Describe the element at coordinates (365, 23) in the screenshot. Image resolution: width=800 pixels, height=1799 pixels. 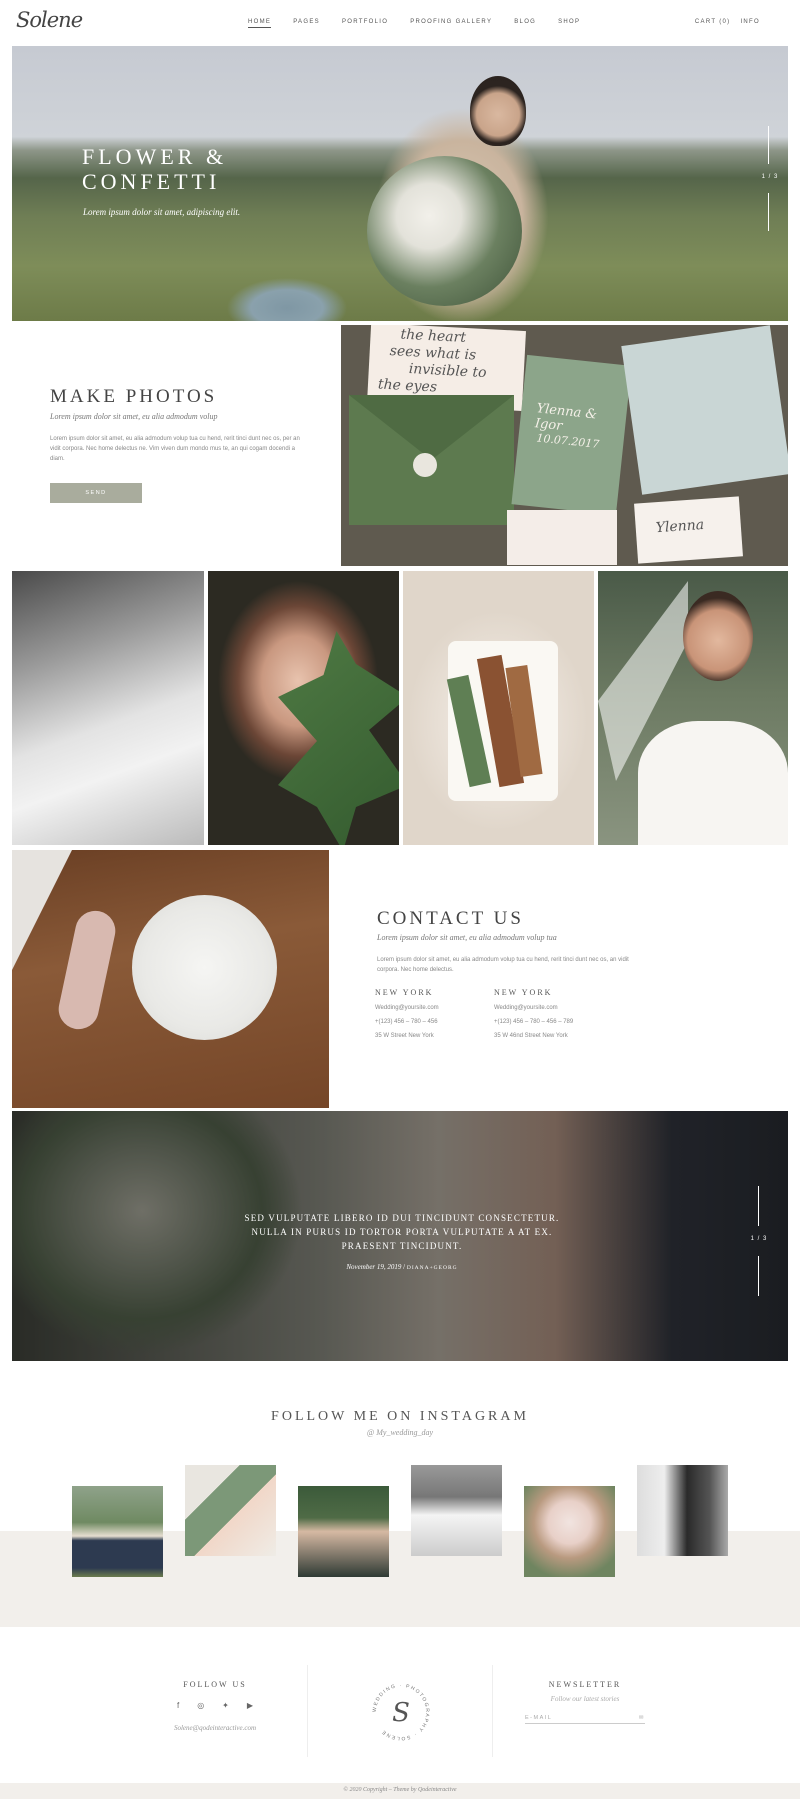
I see `nav-portfolio: PORTFOLIO` at that location.